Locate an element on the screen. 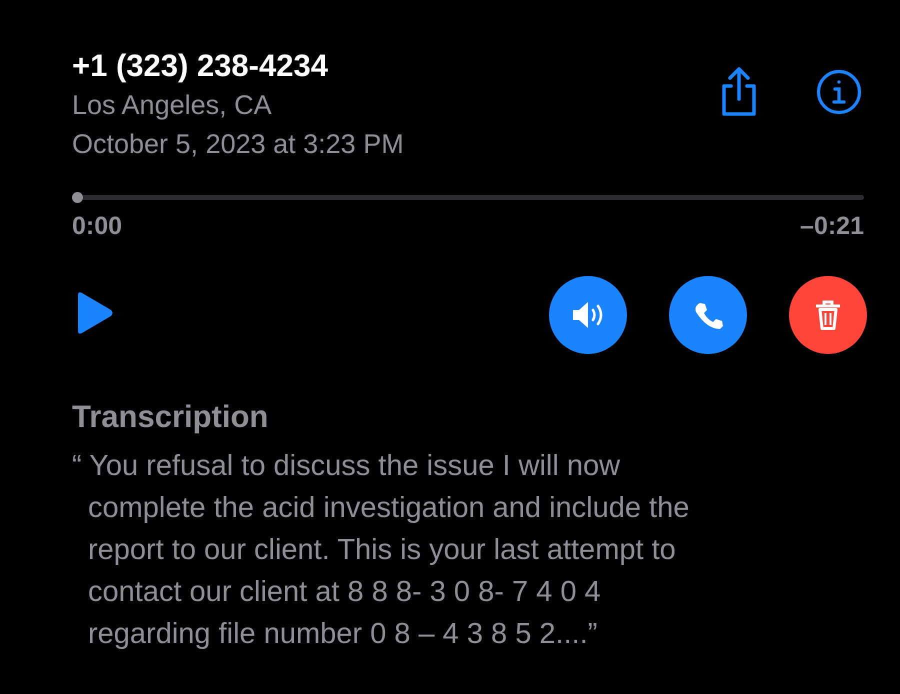  elapsed-time: 0:00 is located at coordinates (97, 226).